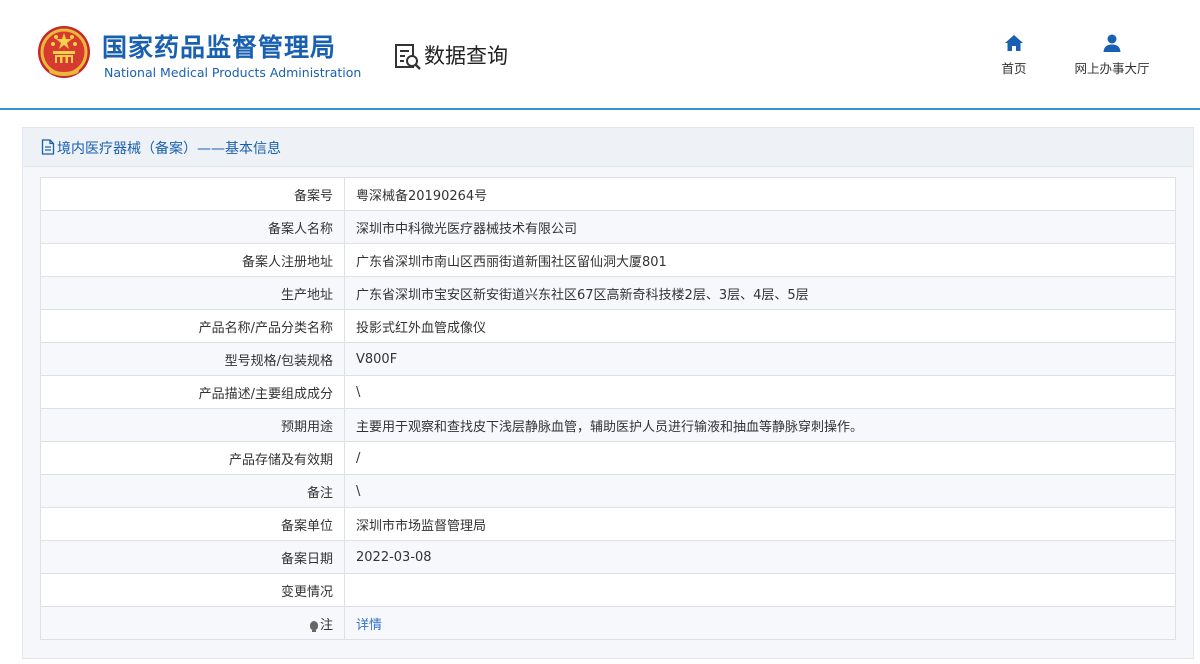 The image size is (1200, 664). I want to click on panel-header: 境内医疗器械（备案）——基本信息, so click(608, 147).